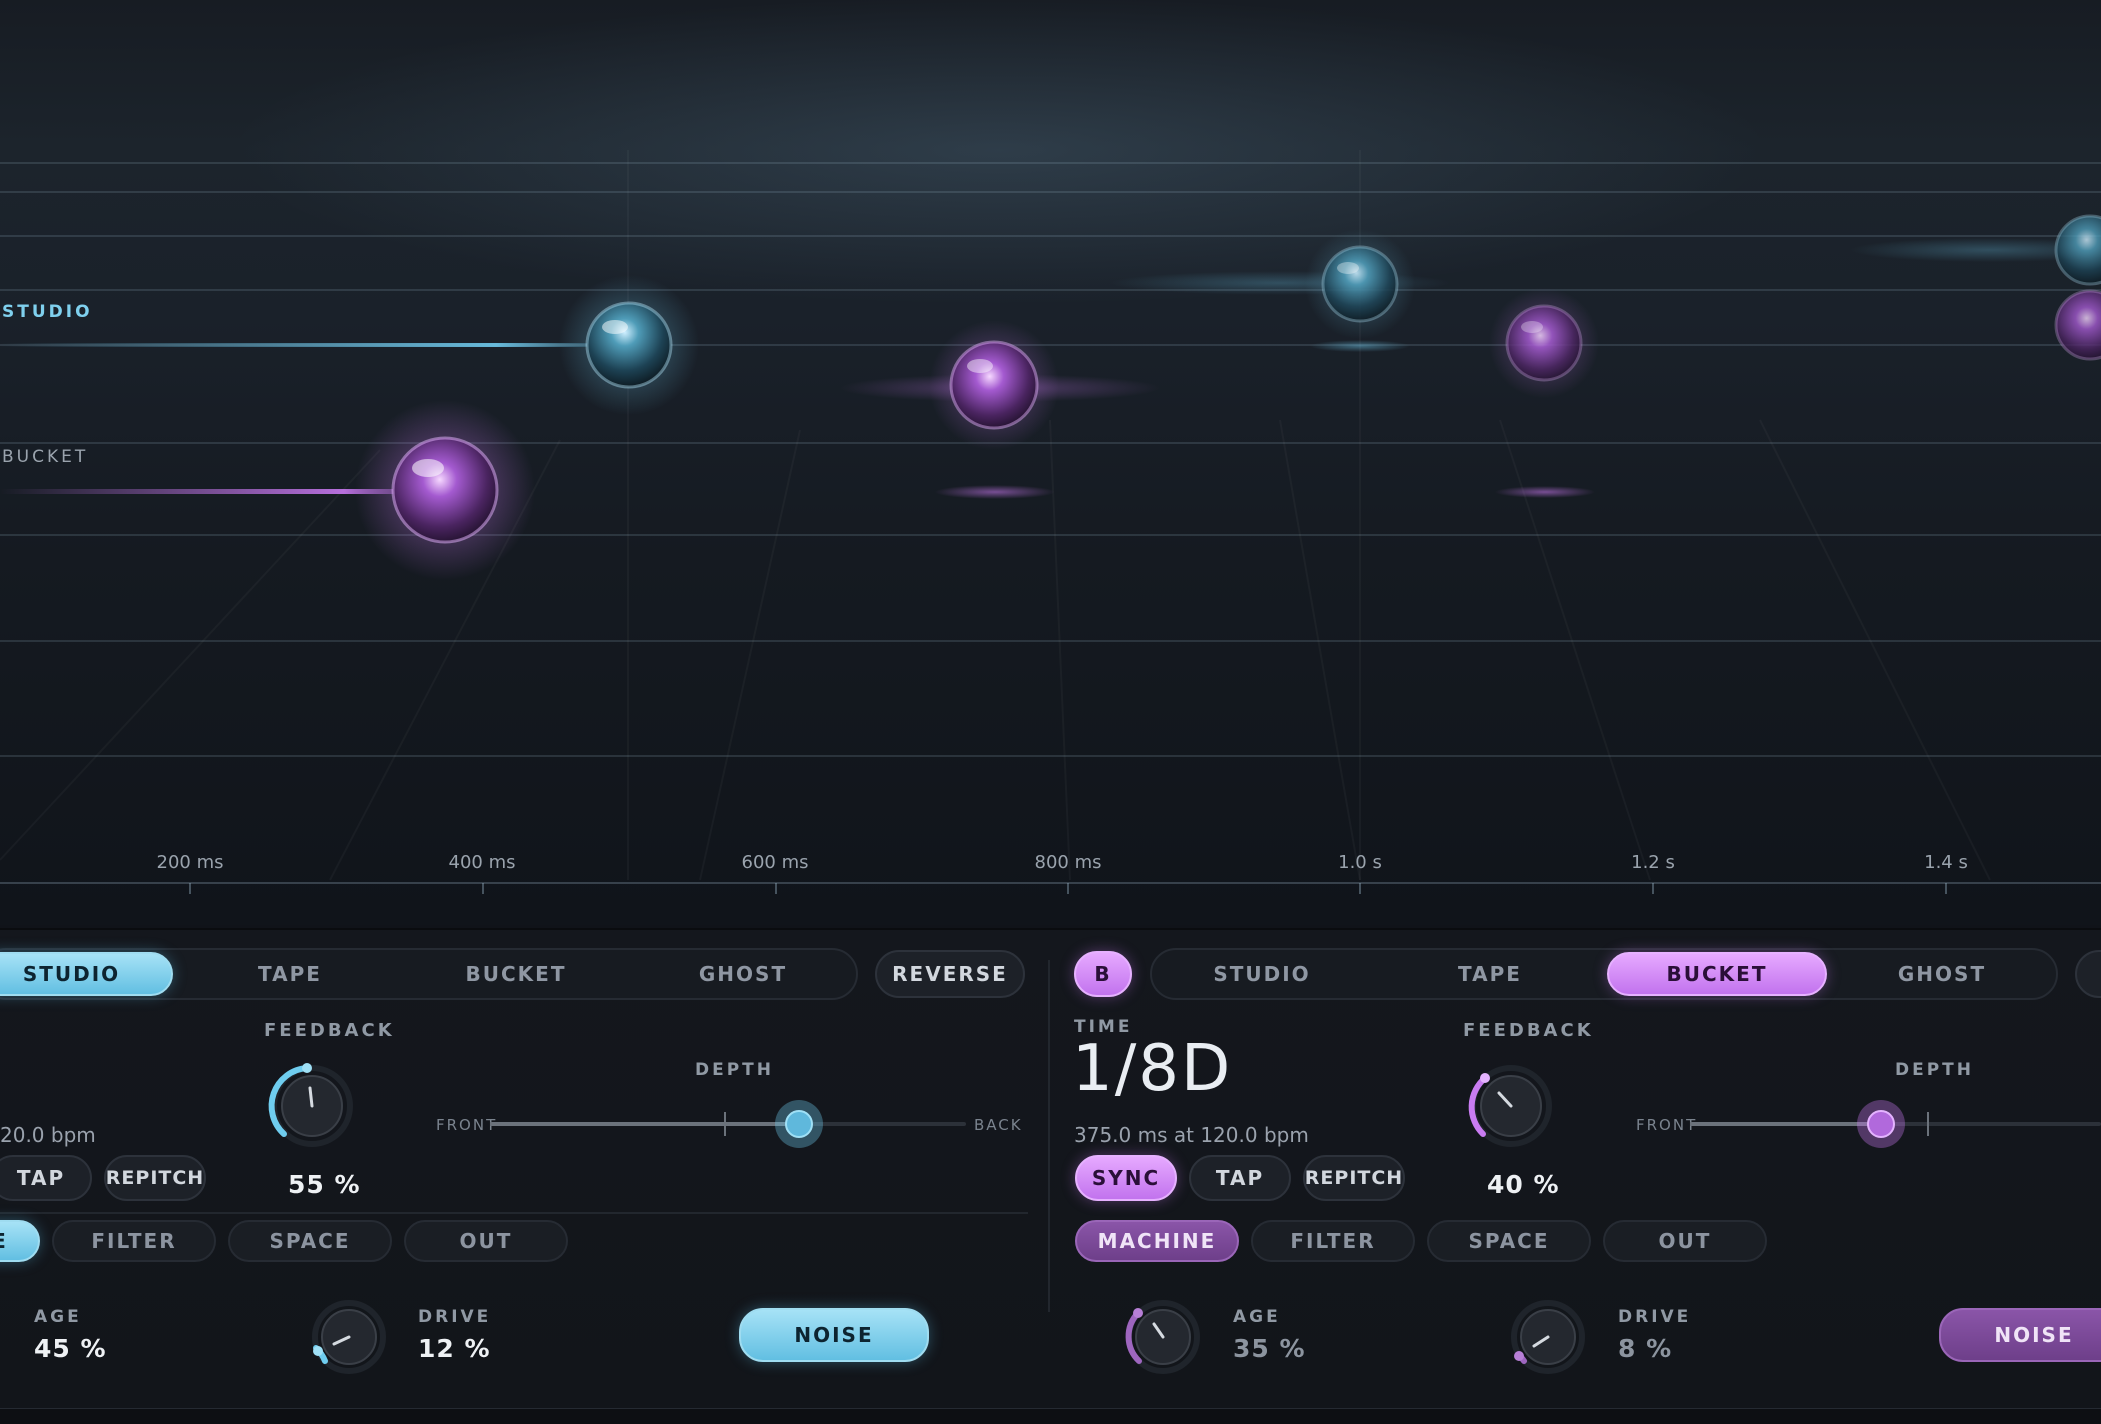 This screenshot has width=2101, height=1424. I want to click on fx-tab-out-a: OUT, so click(486, 1241).